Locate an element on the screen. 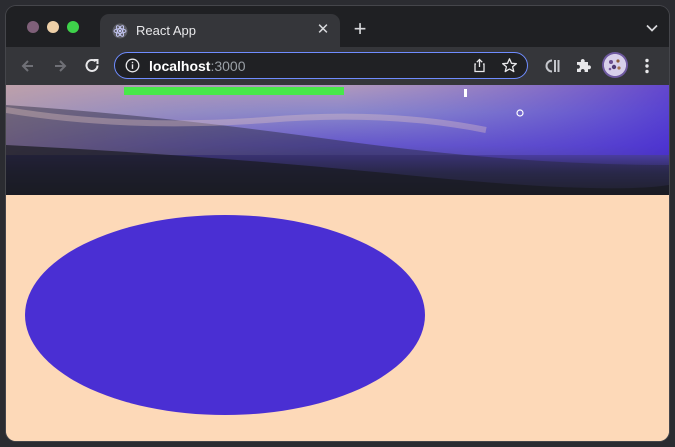 Image resolution: width=675 pixels, height=447 pixels. maximize-window-button is located at coordinates (73, 27).